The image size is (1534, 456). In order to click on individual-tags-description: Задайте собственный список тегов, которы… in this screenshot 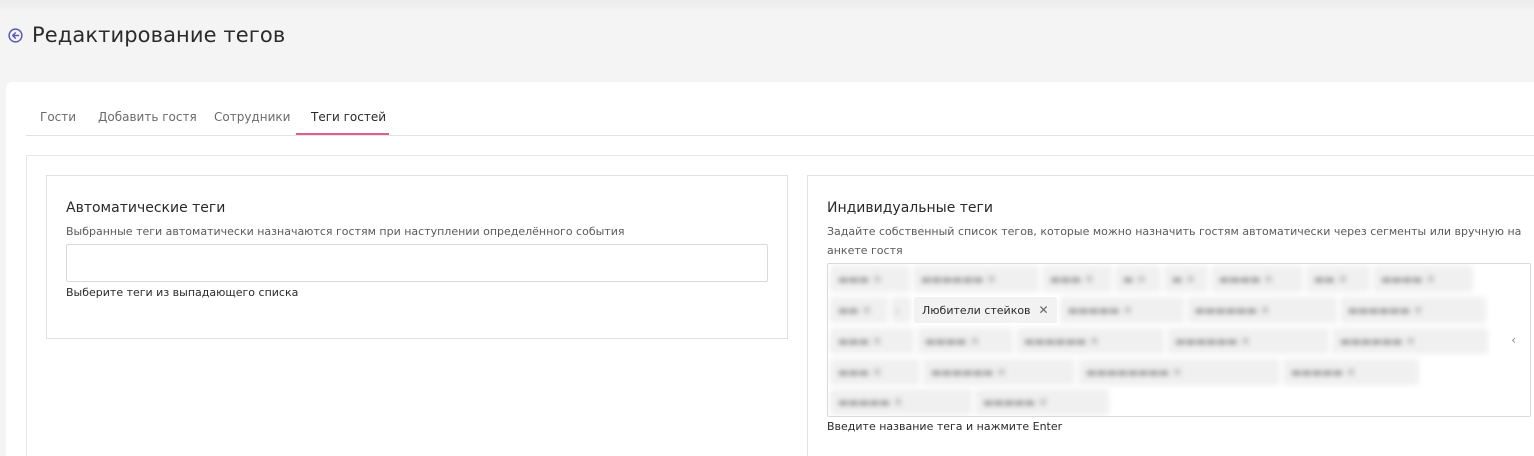, I will do `click(1174, 241)`.